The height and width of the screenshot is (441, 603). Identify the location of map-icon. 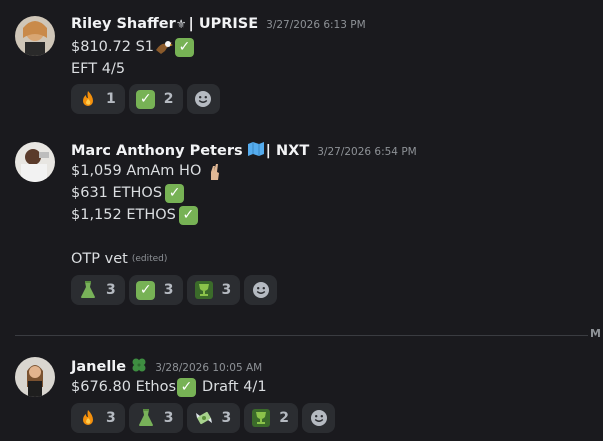
(255, 149).